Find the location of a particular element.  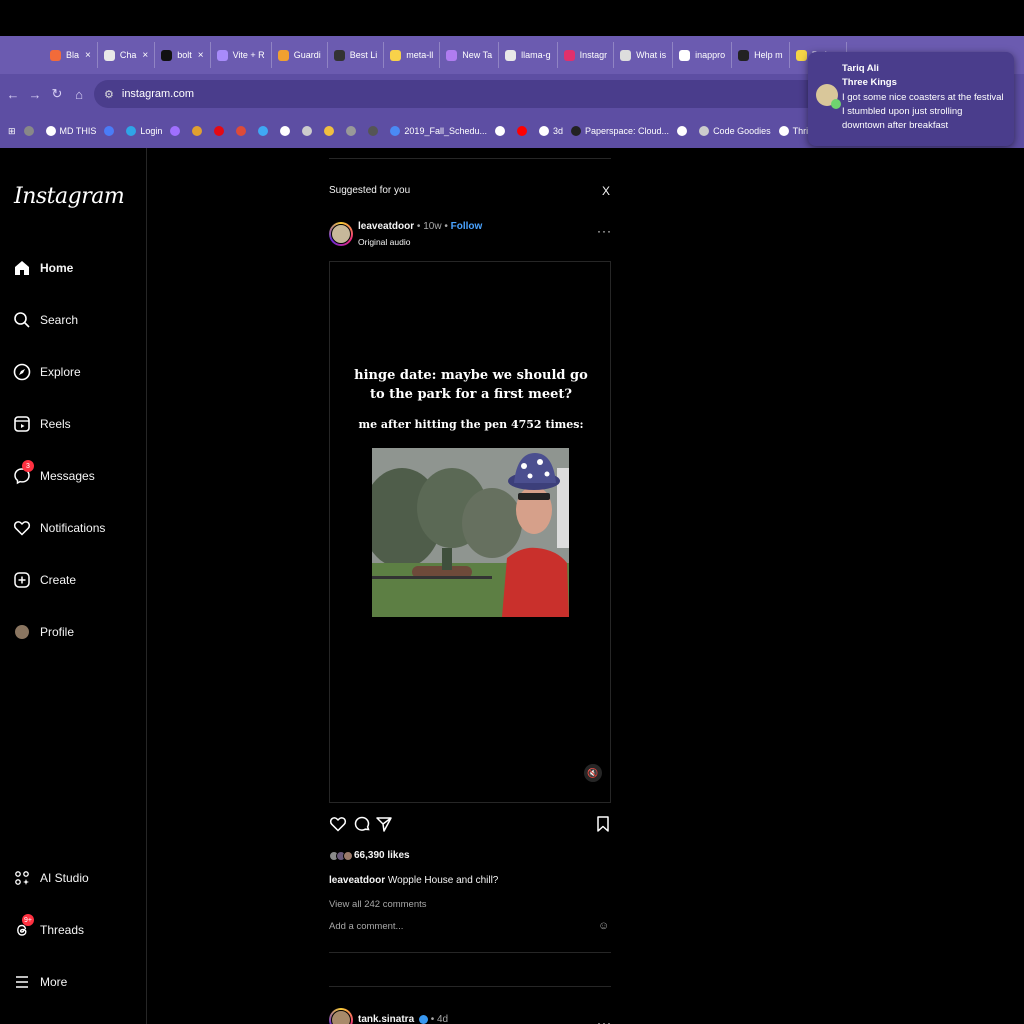

instagram-logo: Instagram is located at coordinates (69, 196).